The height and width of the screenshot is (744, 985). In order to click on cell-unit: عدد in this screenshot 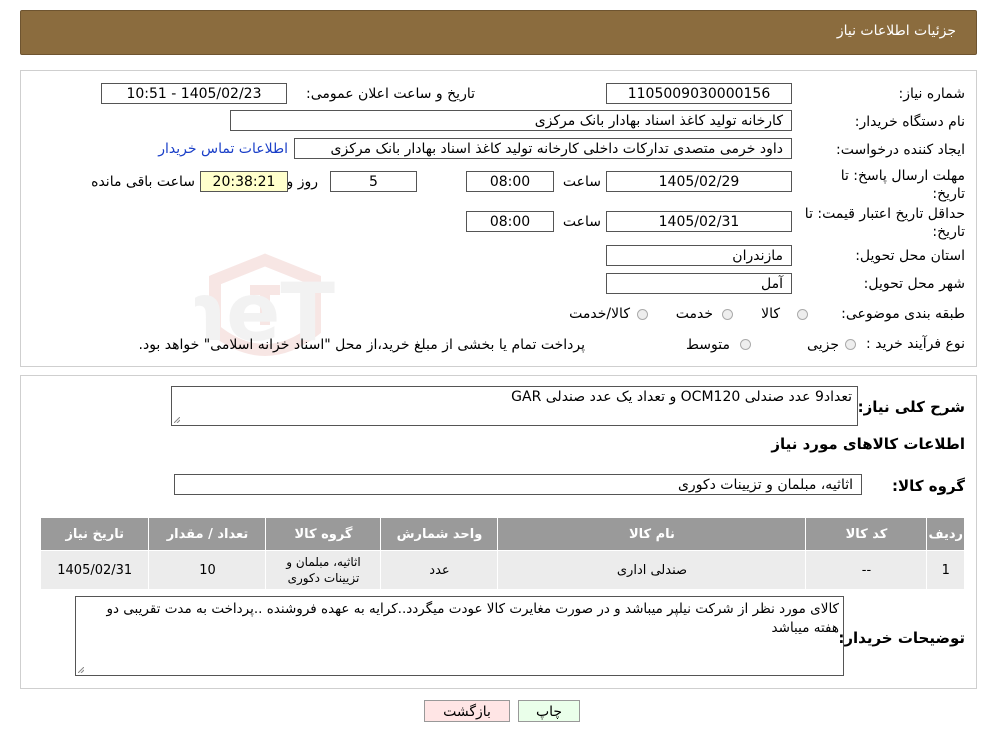, I will do `click(439, 570)`.